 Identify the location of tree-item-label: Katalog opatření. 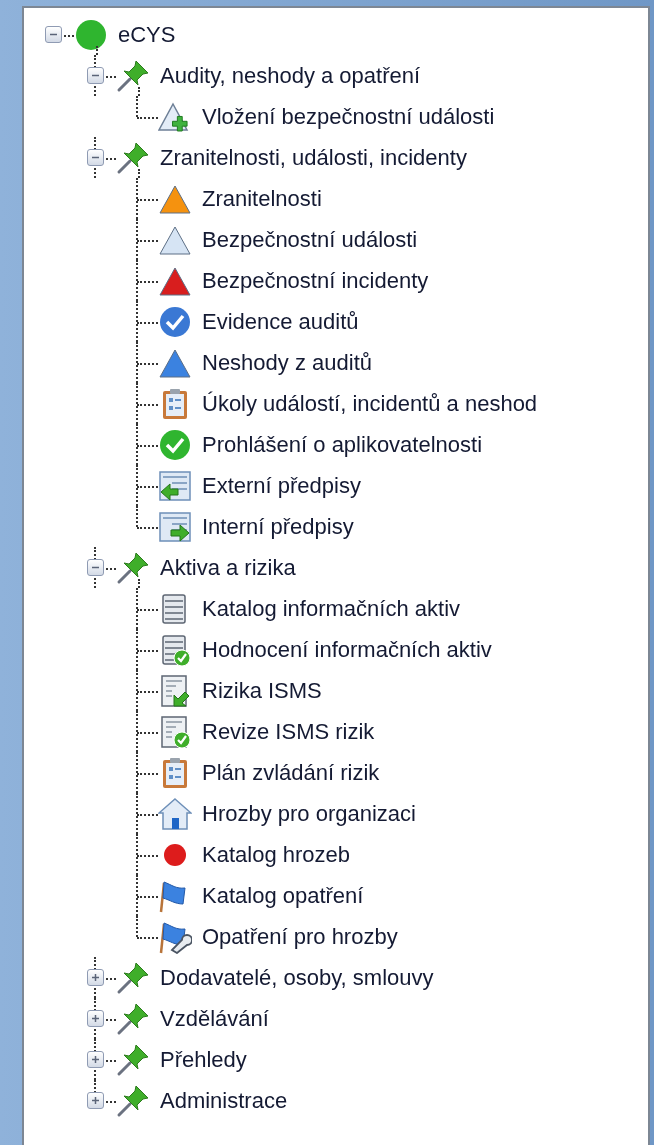
(283, 895).